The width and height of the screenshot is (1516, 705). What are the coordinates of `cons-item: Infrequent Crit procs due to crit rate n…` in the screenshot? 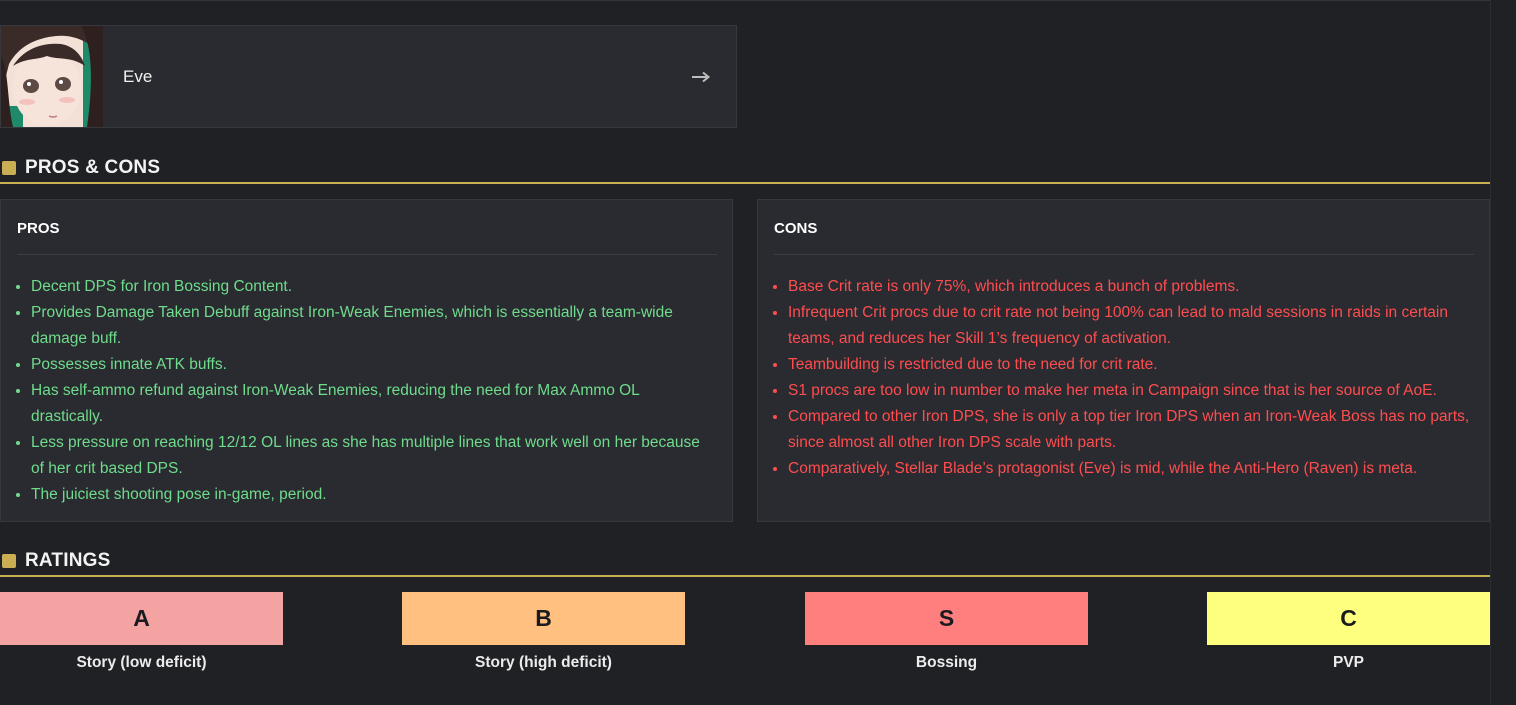 It's located at (1129, 326).